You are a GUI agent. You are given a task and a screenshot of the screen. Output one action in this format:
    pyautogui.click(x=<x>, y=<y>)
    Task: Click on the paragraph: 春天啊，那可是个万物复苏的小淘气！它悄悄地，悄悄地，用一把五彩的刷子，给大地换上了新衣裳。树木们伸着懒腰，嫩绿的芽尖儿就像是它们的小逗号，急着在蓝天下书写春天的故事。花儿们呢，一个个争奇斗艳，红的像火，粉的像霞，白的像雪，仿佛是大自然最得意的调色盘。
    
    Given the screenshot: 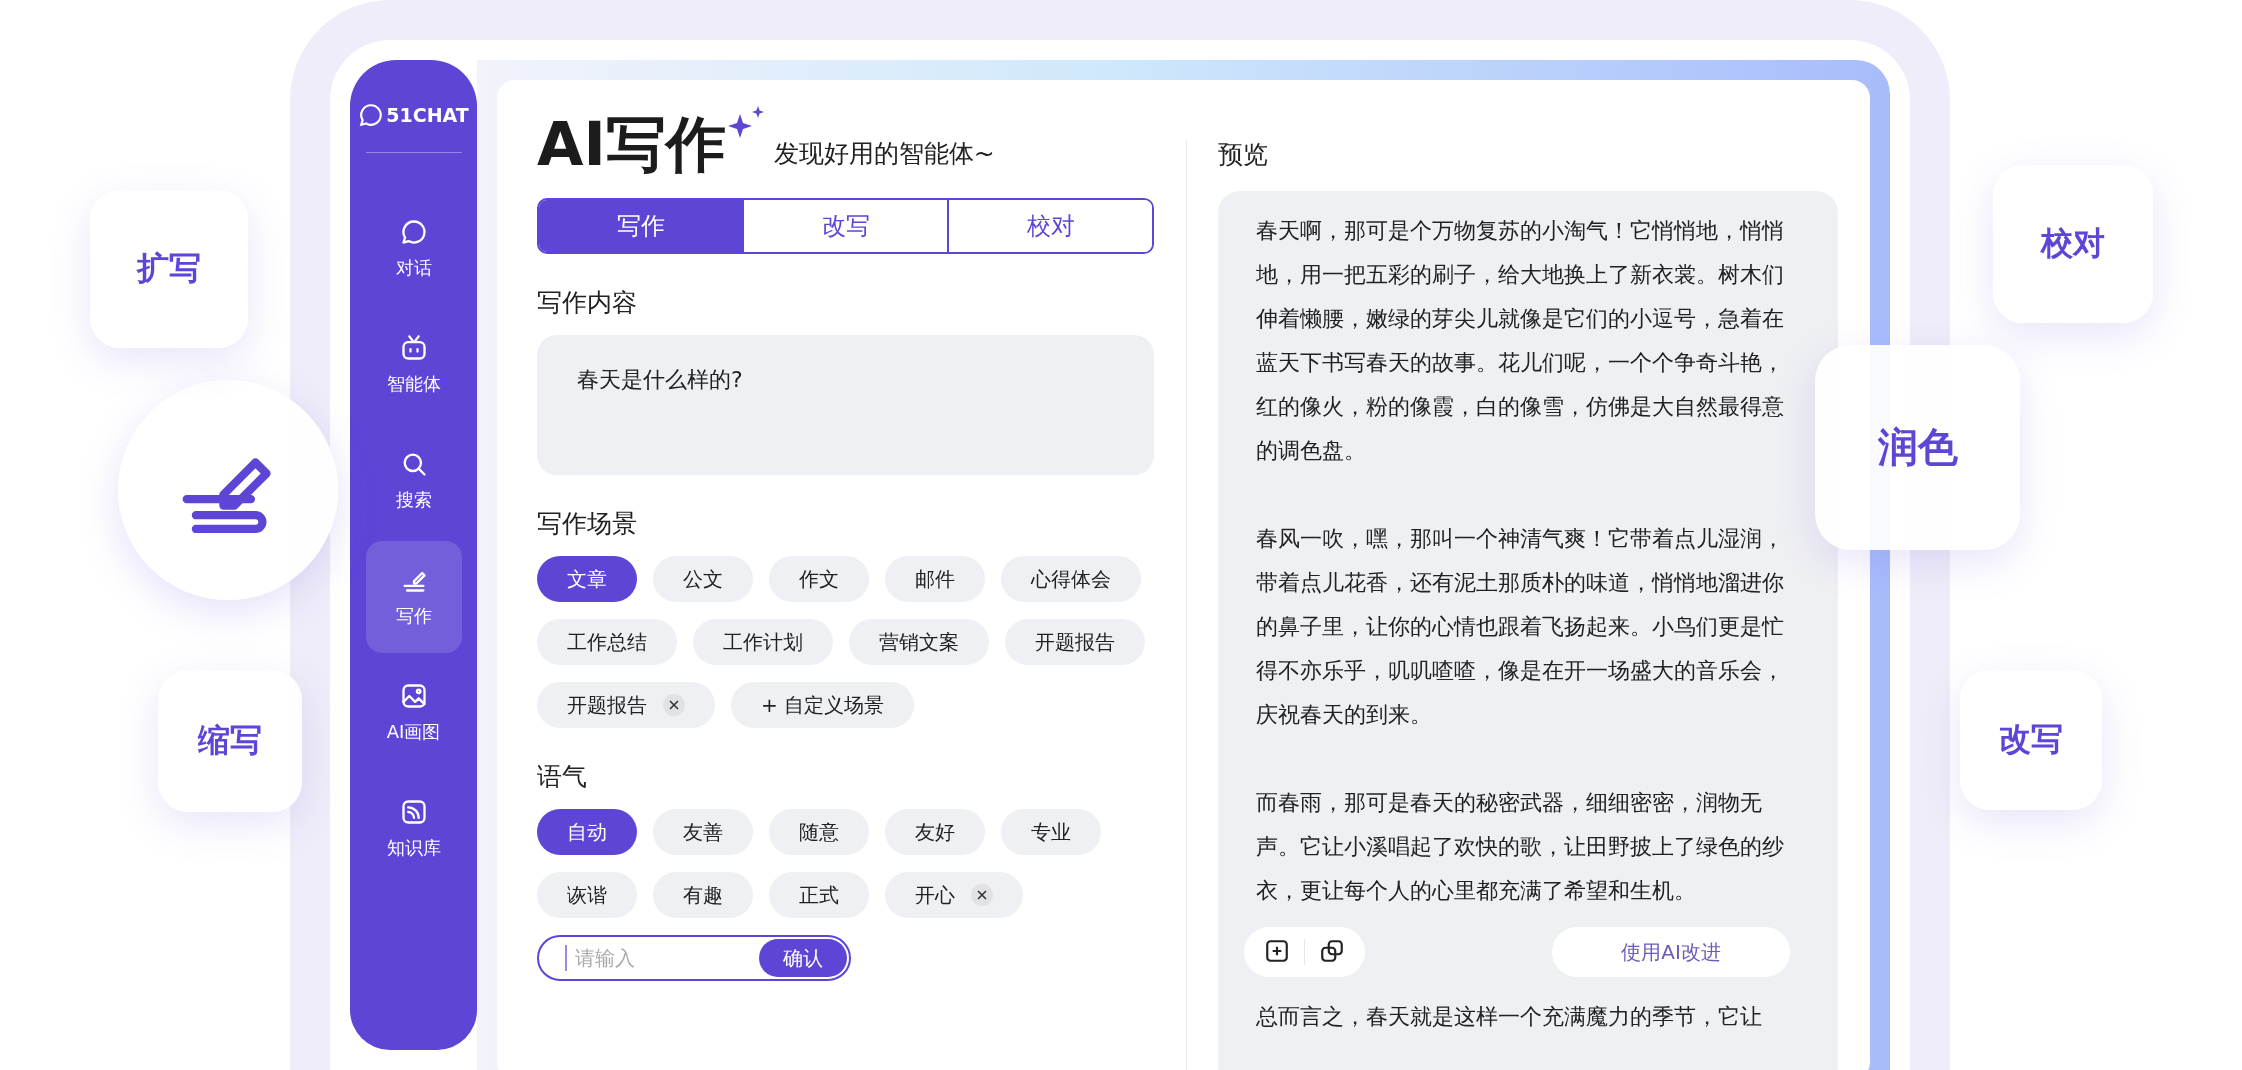 What is the action you would take?
    pyautogui.click(x=1520, y=341)
    